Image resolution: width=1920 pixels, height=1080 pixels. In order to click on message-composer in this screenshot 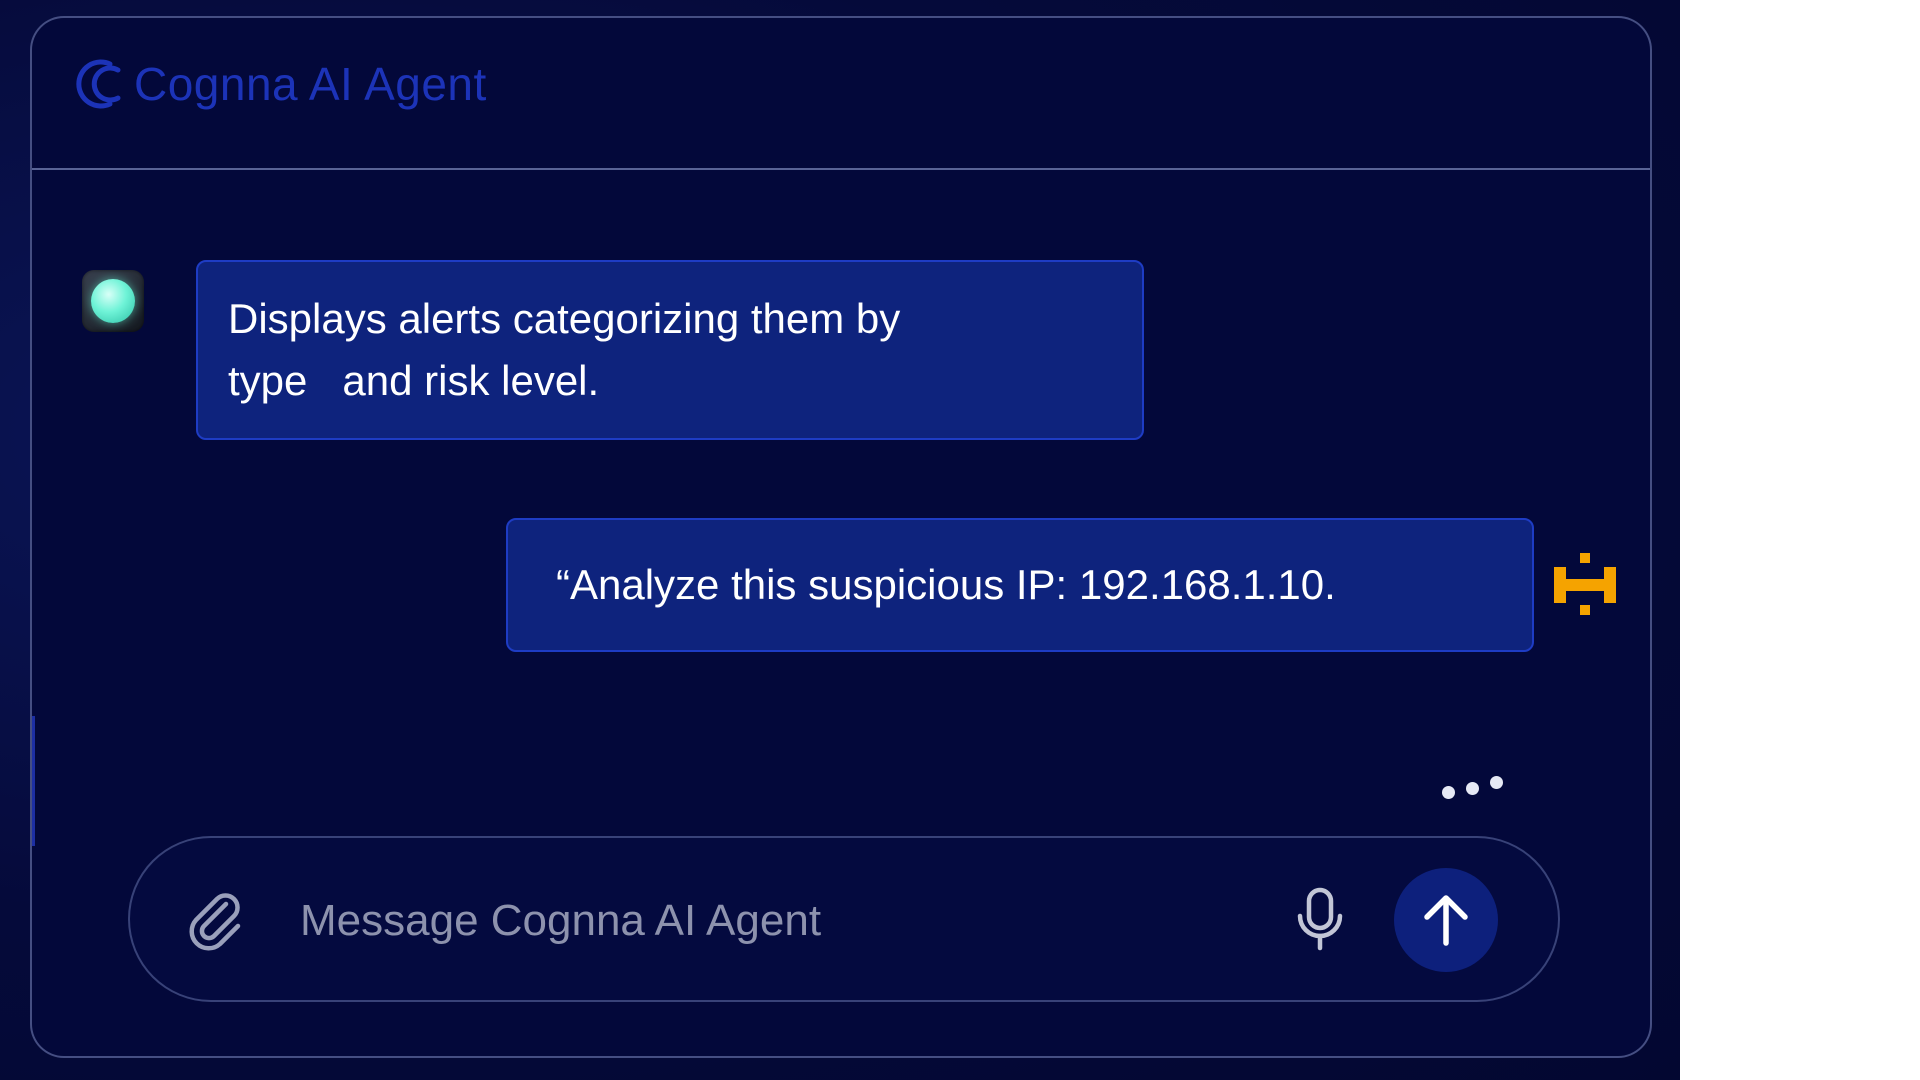, I will do `click(844, 919)`.